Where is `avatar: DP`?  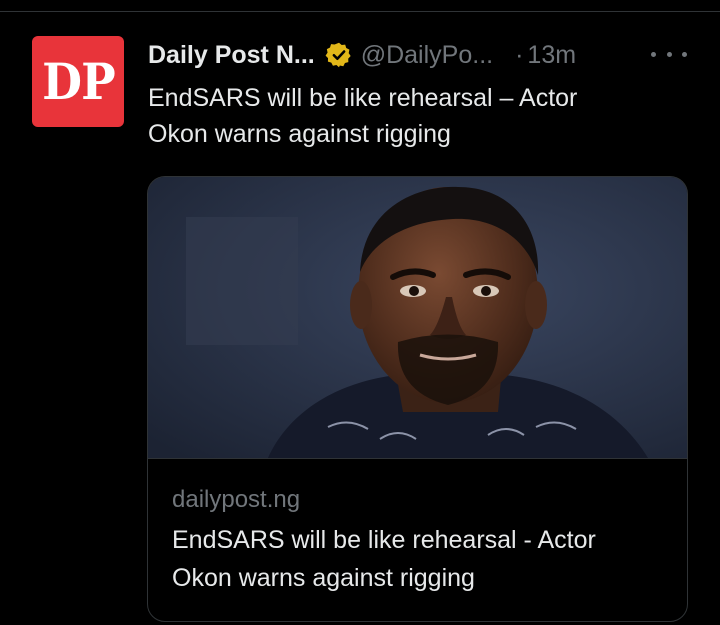 avatar: DP is located at coordinates (78, 81).